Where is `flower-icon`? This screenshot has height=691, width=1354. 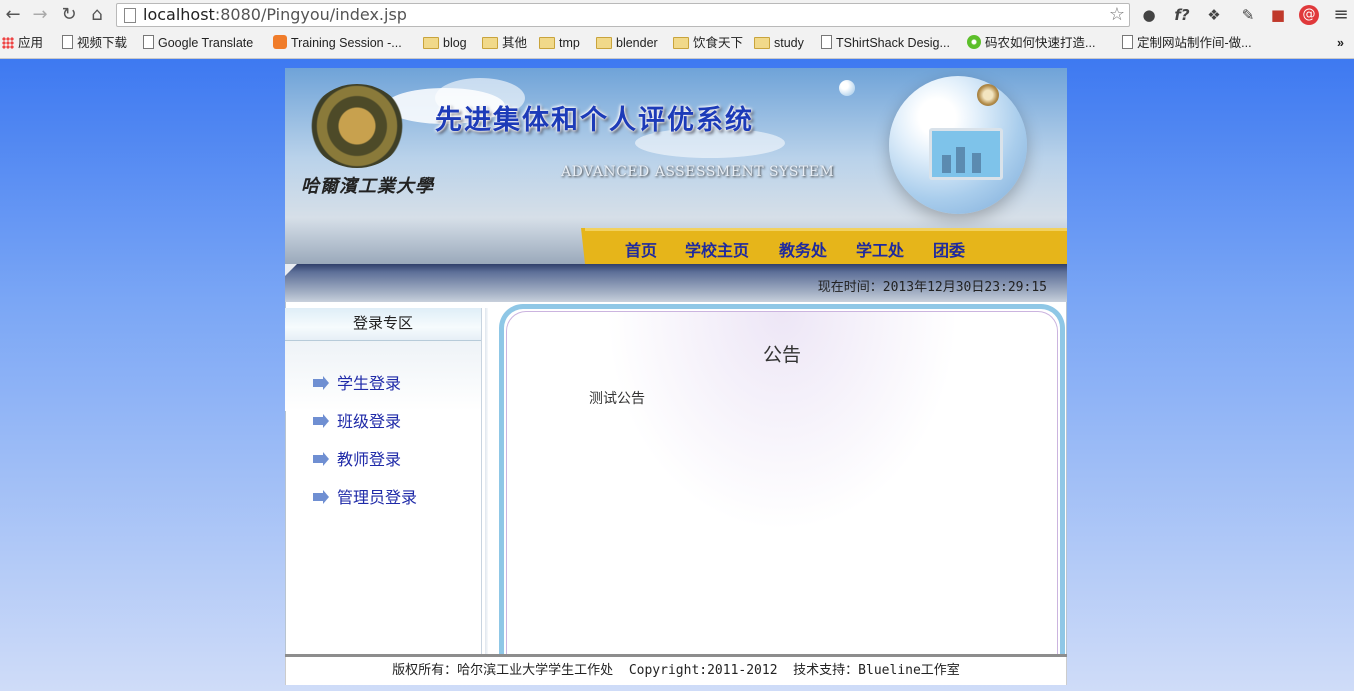 flower-icon is located at coordinates (974, 42).